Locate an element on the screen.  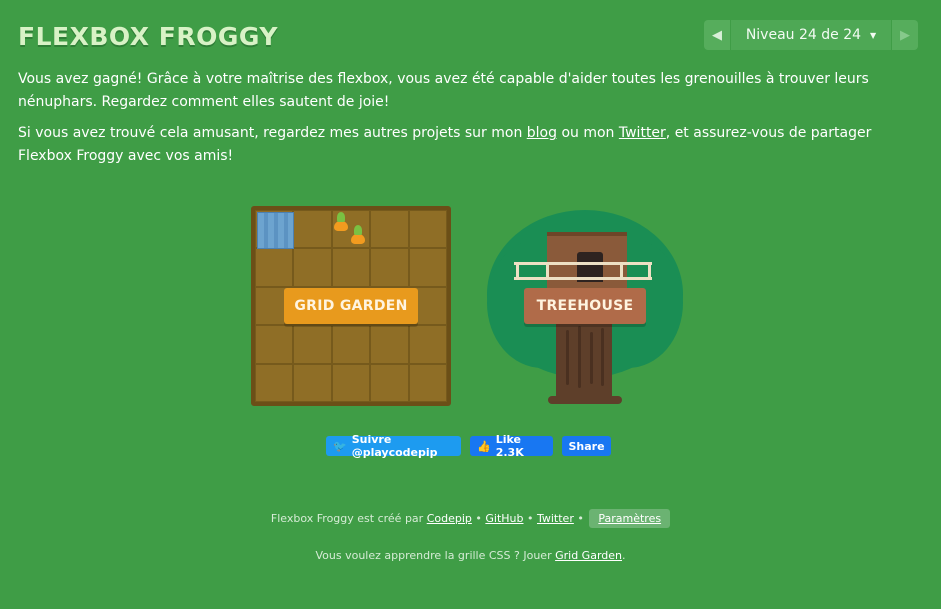
logo: FLEXBOX FROGGY is located at coordinates (148, 36).